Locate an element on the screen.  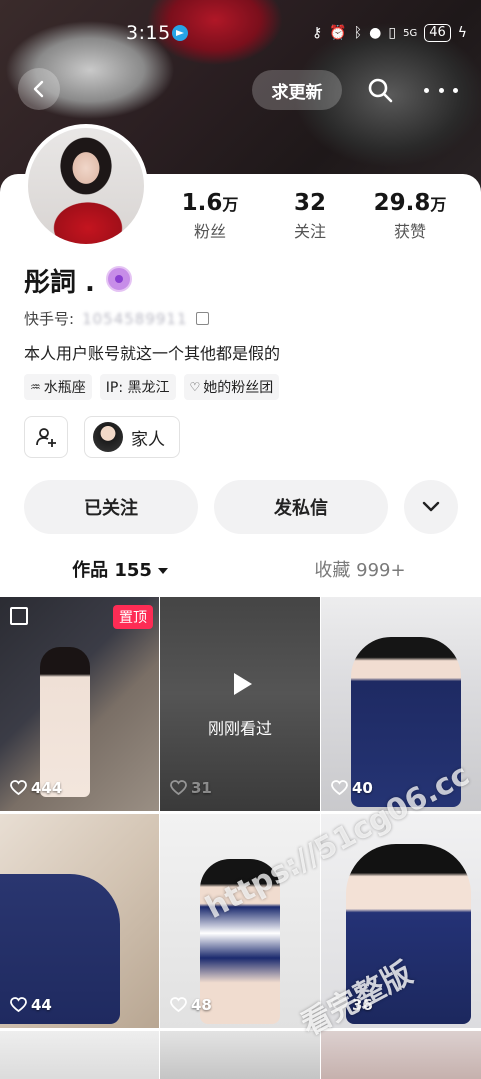
profile-tags: ♒ 水瓶座 IP: 黑龙江 ♡ 她的粉丝团 is located at coordinates (152, 387).